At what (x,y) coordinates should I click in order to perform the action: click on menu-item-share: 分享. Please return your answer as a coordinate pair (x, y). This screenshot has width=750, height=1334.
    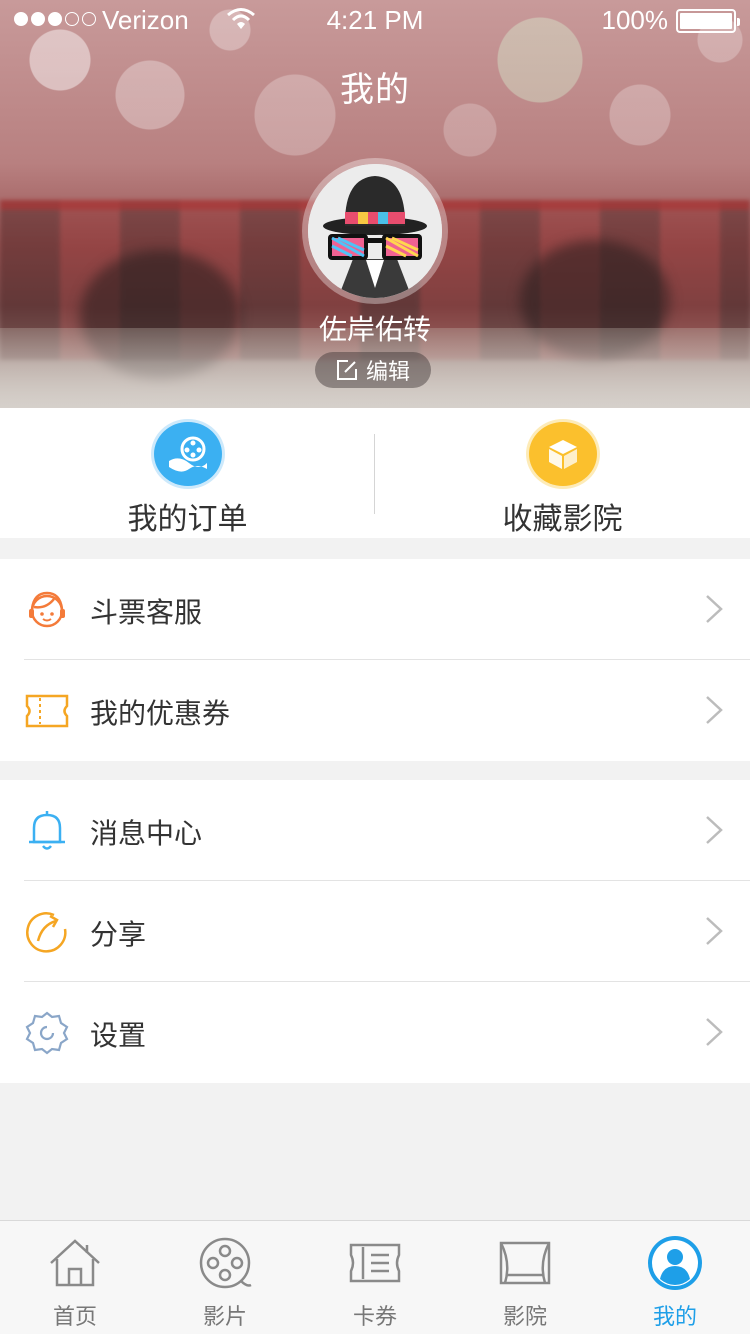
    Looking at the image, I should click on (375, 931).